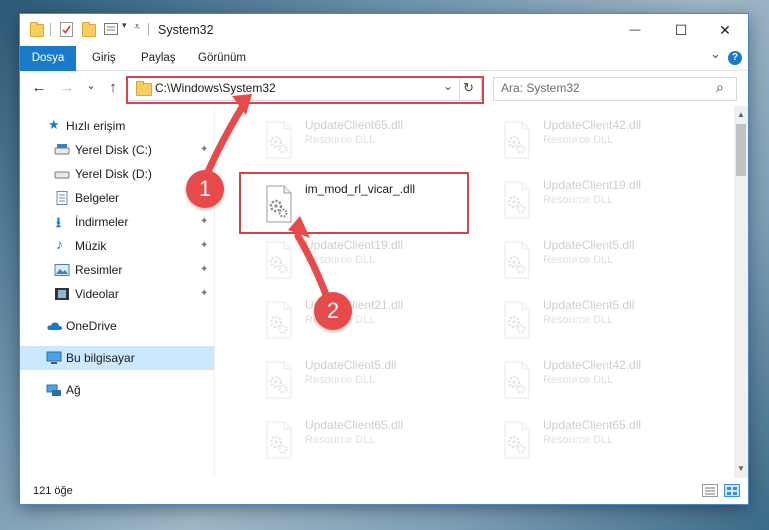  Describe the element at coordinates (267, 199) in the screenshot. I see `annotation-arrows` at that location.